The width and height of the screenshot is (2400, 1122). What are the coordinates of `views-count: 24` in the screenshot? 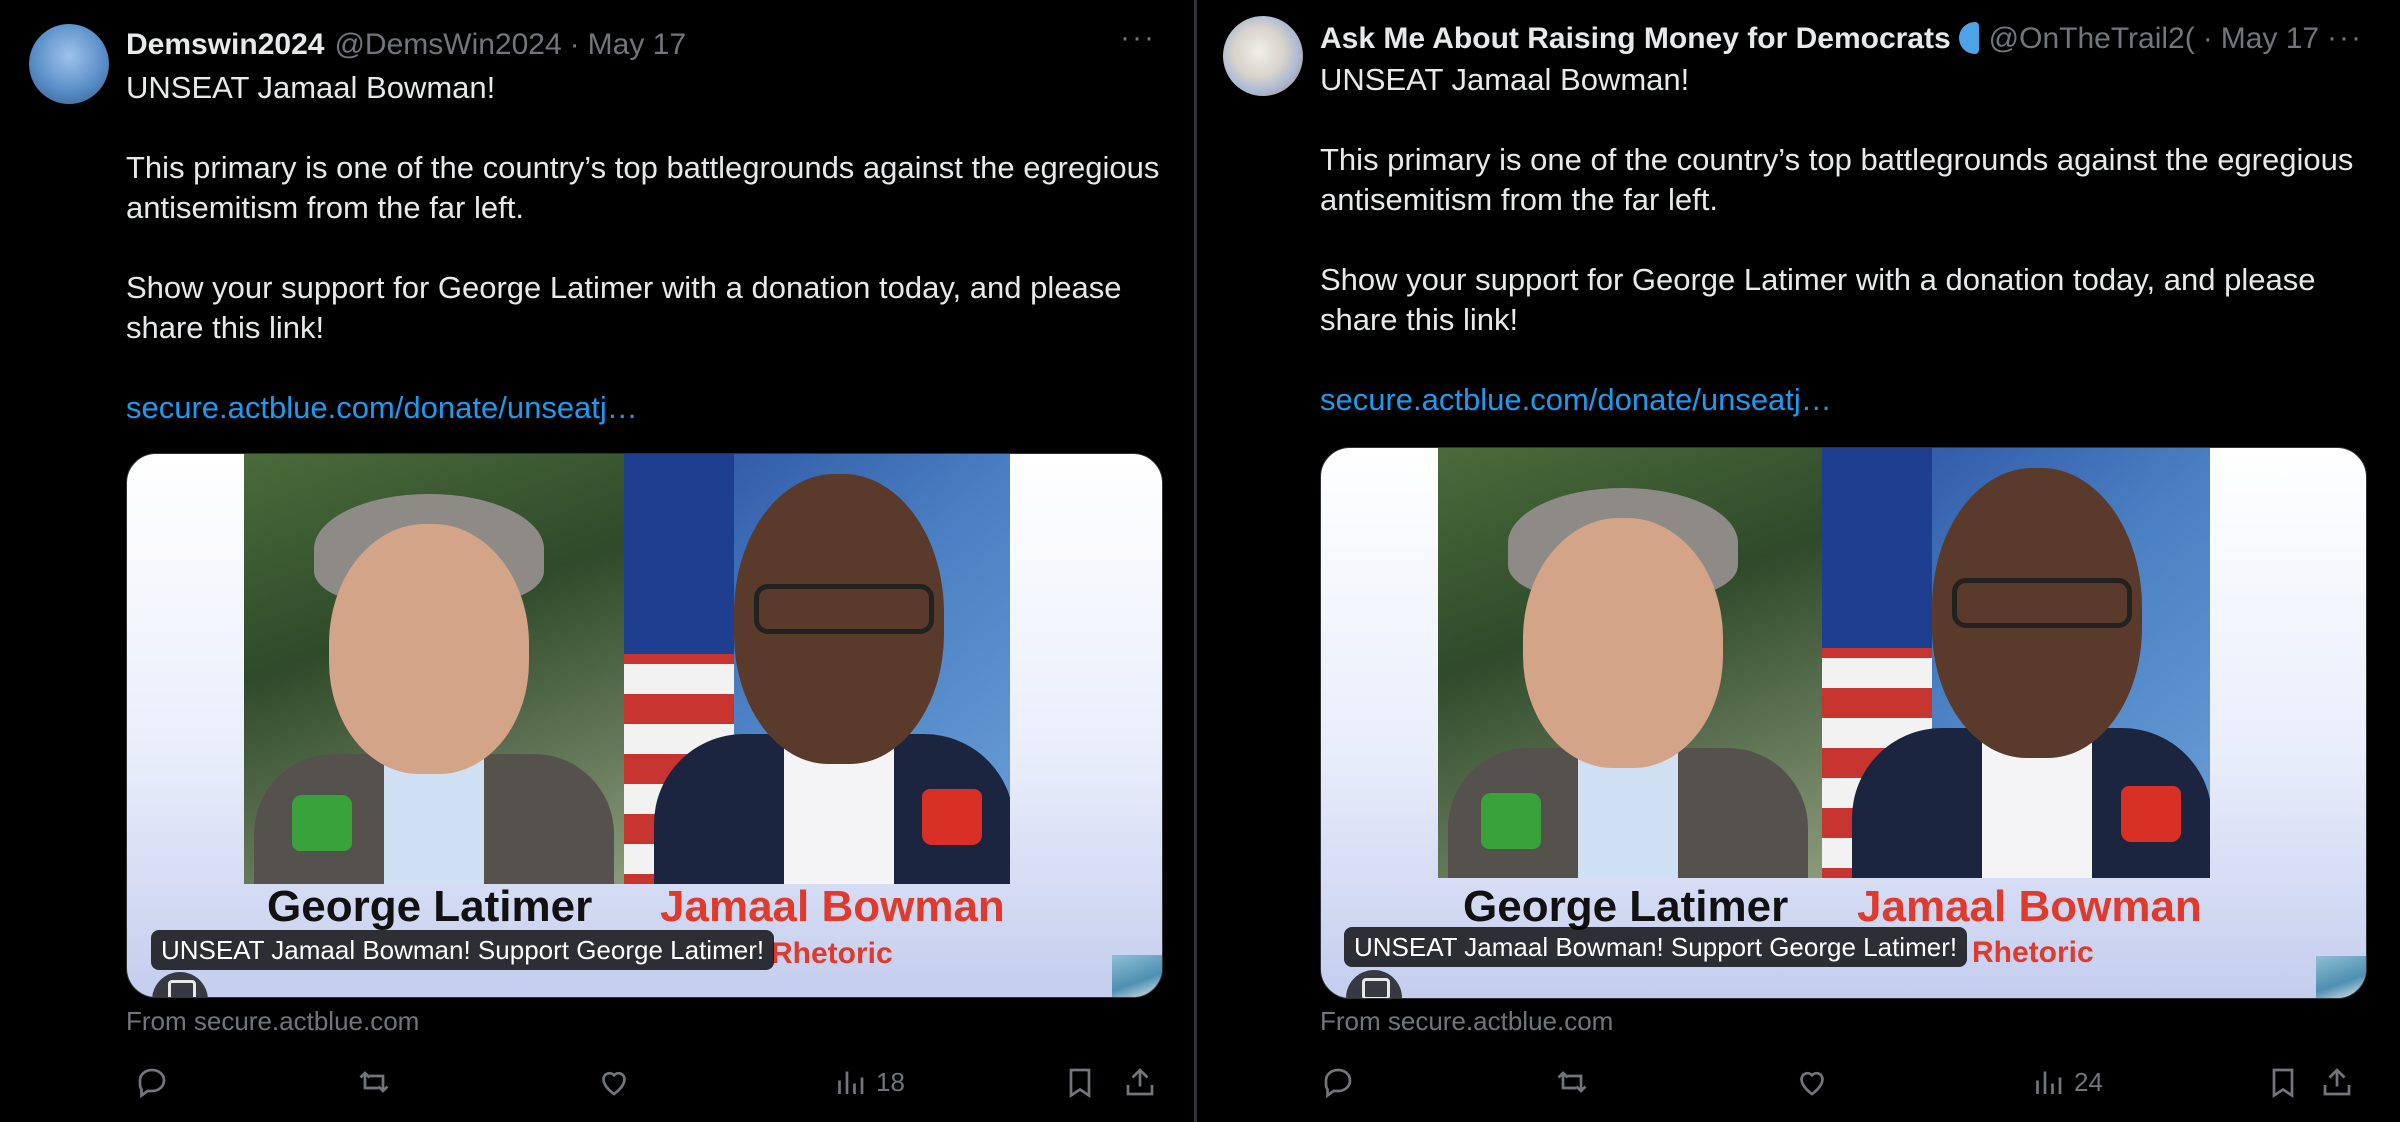 It's located at (2088, 1081).